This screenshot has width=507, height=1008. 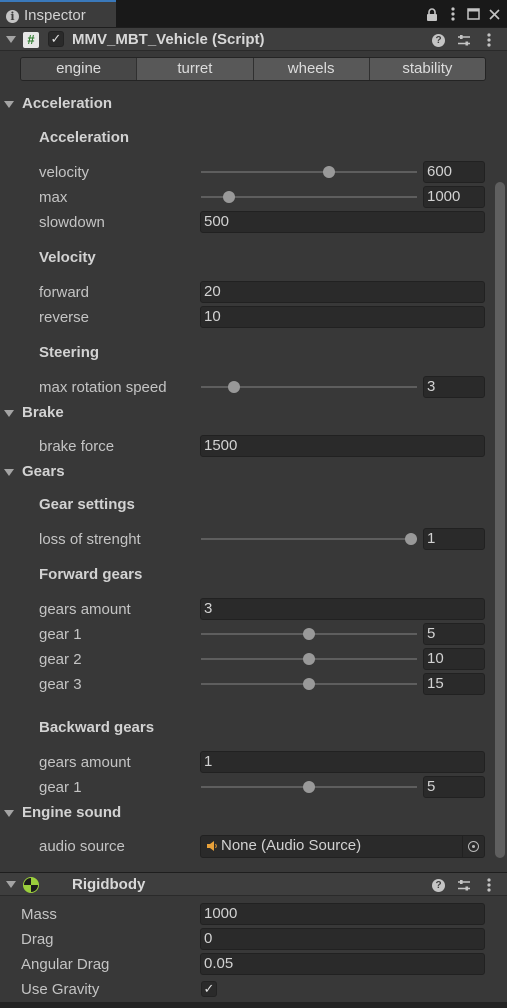 I want to click on audio-source-icon, so click(x=212, y=846).